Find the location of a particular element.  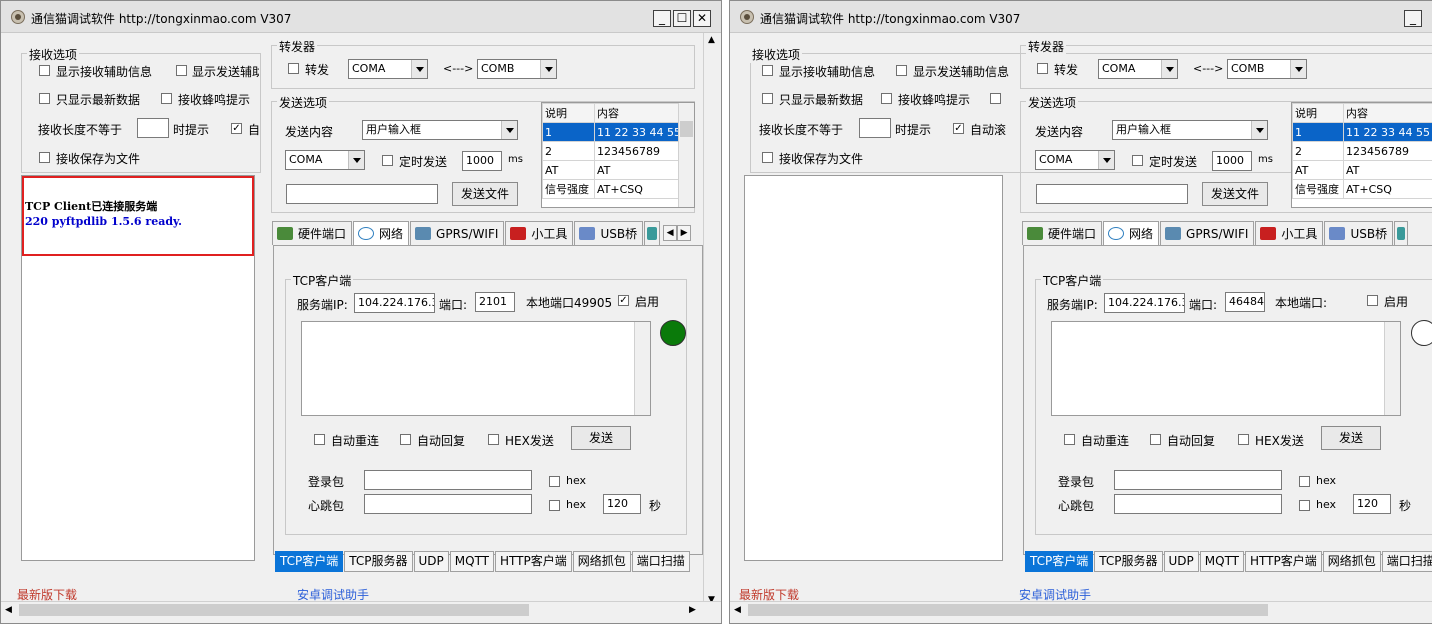

receive-text-area is located at coordinates (873, 368).